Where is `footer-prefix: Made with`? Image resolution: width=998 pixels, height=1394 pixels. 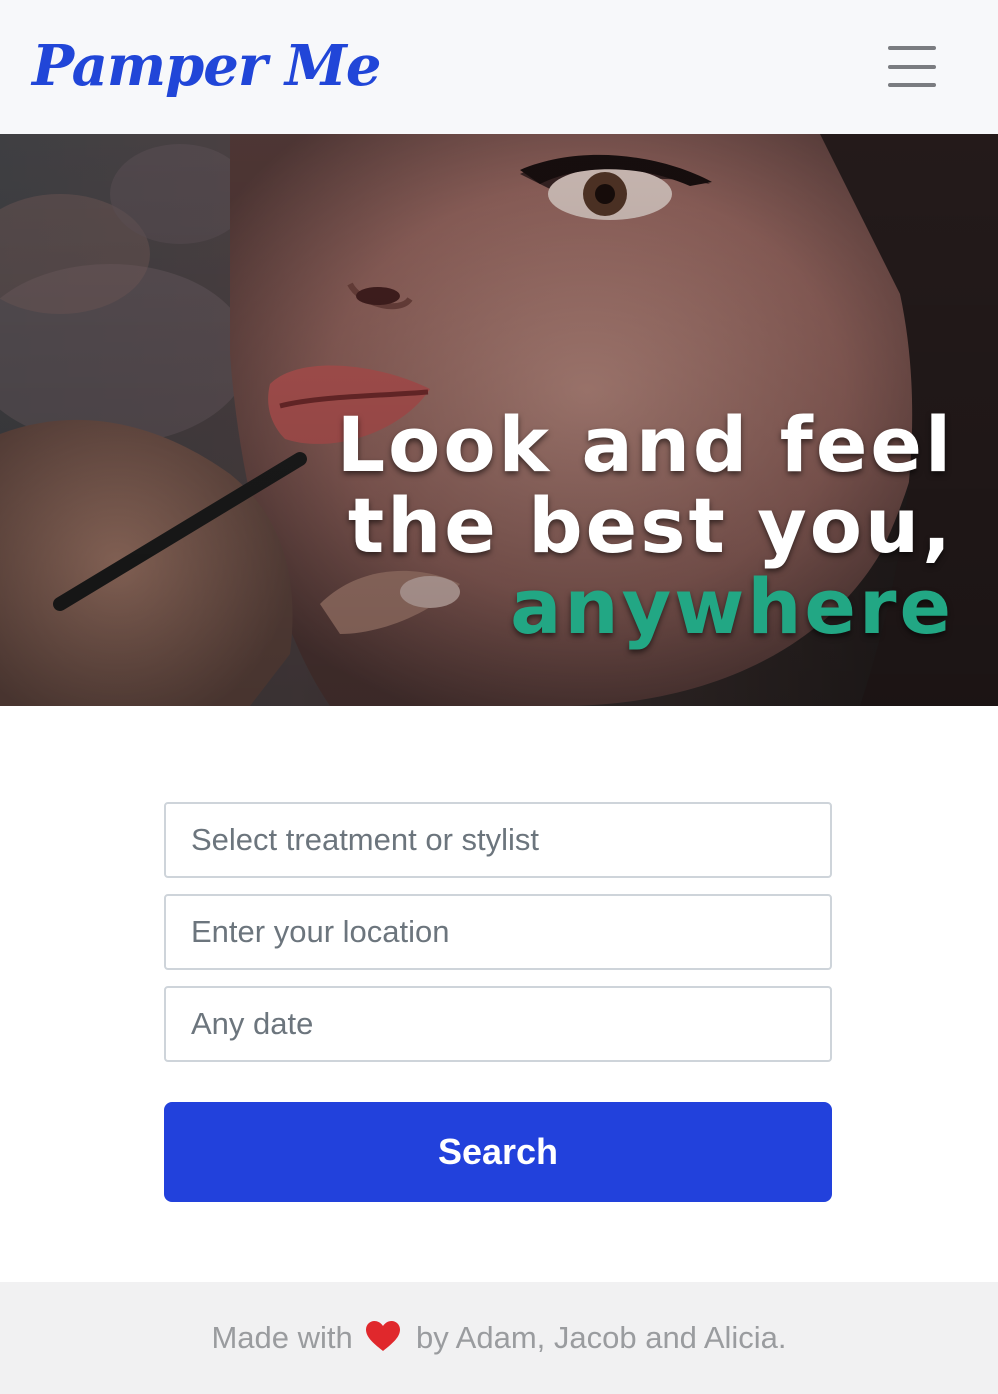 footer-prefix: Made with is located at coordinates (282, 1337).